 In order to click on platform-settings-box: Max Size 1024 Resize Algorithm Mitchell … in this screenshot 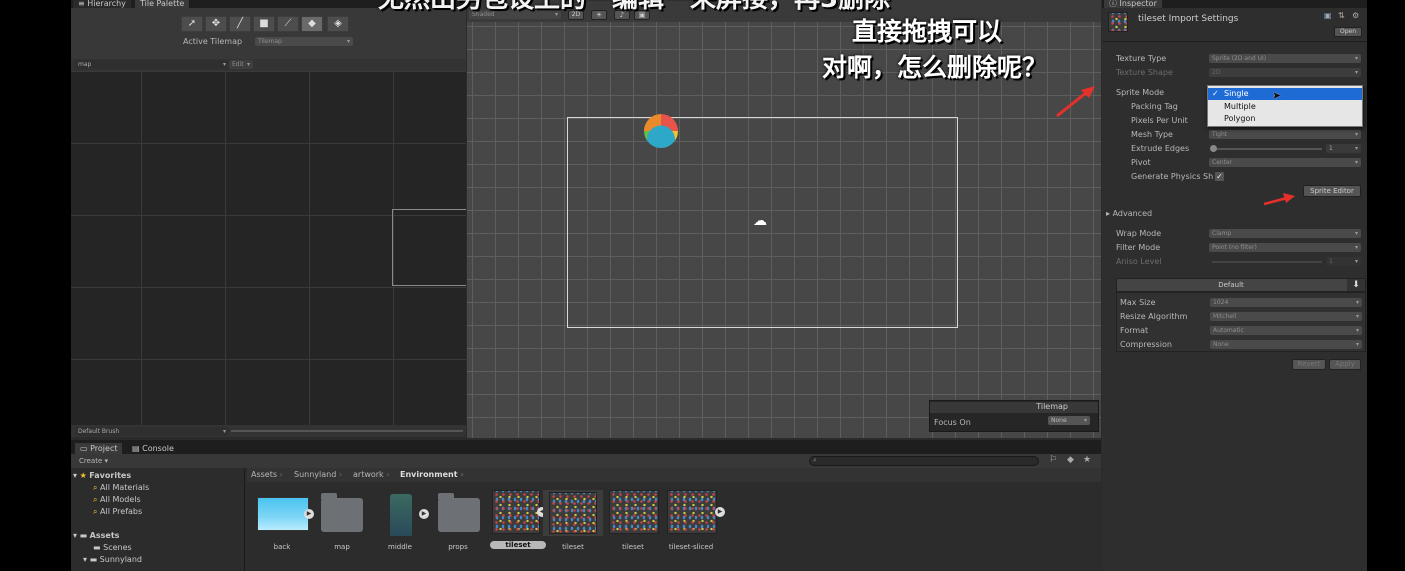, I will do `click(1241, 322)`.